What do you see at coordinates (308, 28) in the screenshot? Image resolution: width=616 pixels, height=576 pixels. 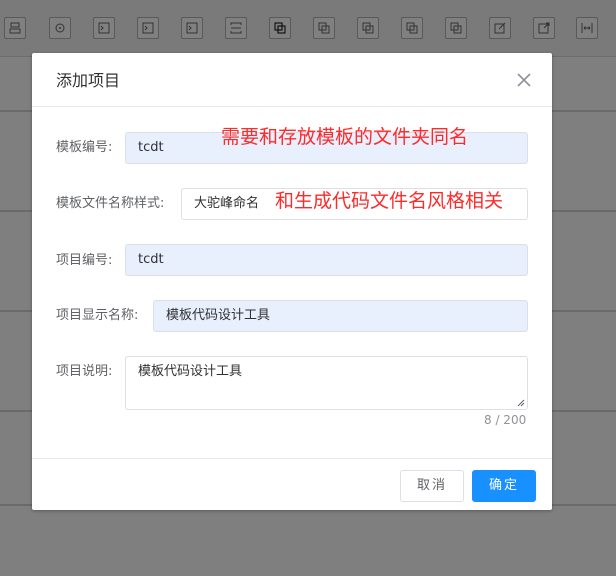 I see `background-toolbar` at bounding box center [308, 28].